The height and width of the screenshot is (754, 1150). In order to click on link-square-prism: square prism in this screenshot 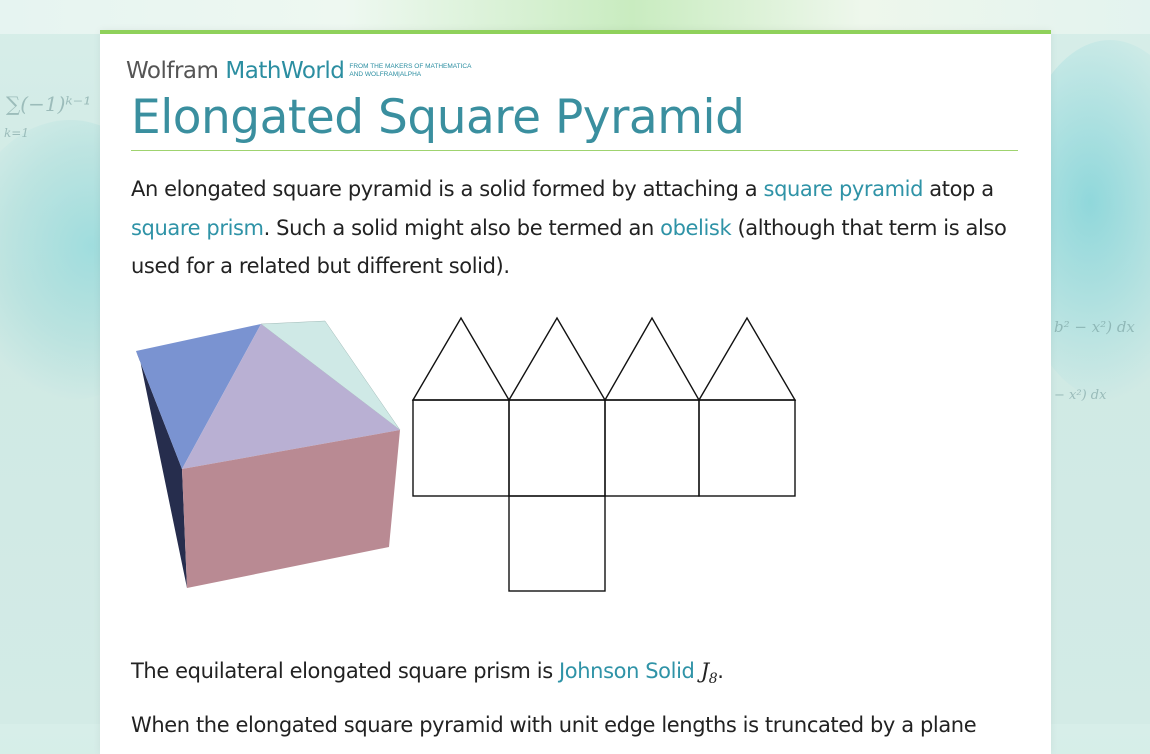, I will do `click(197, 228)`.